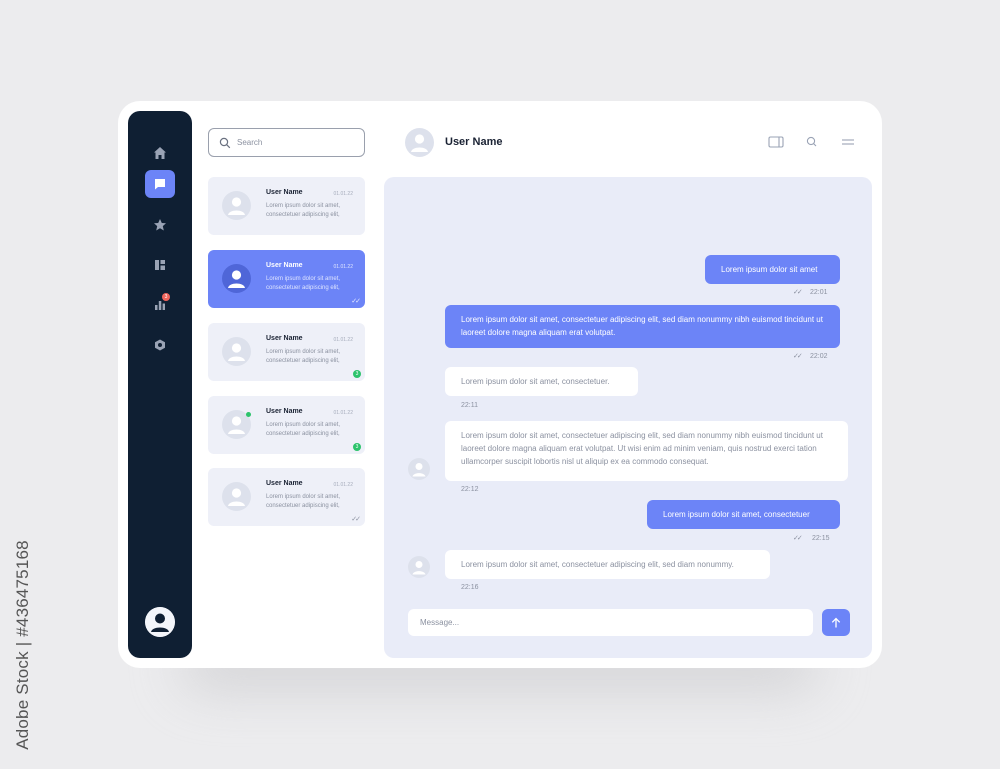  I want to click on chat-icon, so click(160, 184).